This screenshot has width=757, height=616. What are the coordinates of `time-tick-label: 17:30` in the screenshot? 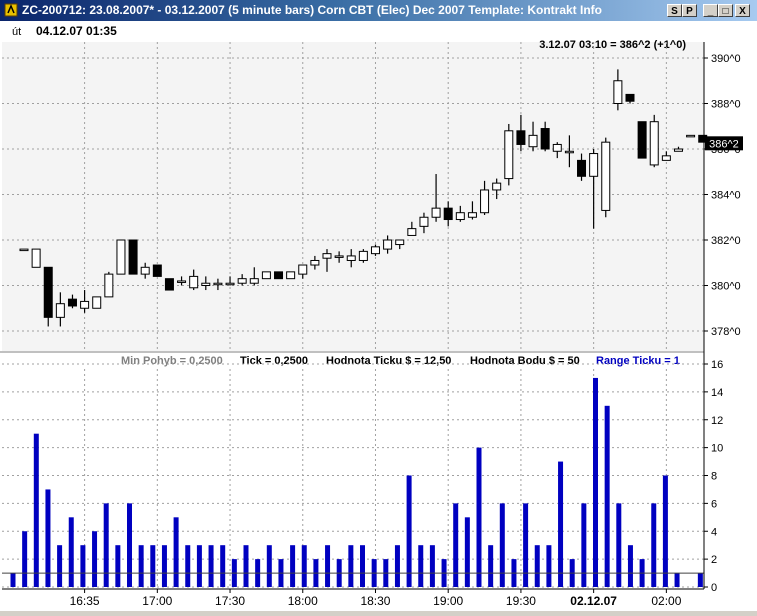 It's located at (230, 601).